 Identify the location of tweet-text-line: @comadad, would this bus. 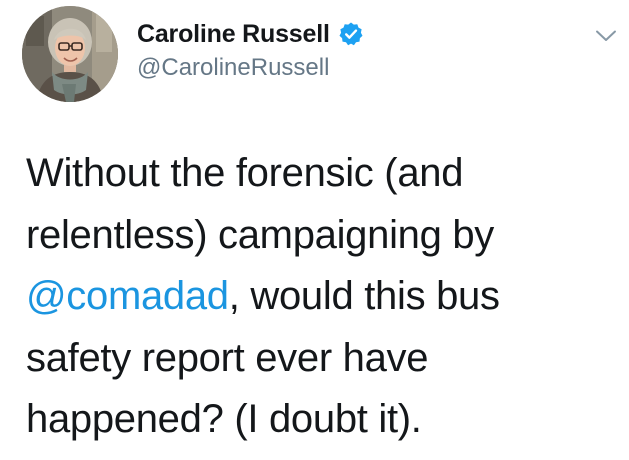
(321, 297).